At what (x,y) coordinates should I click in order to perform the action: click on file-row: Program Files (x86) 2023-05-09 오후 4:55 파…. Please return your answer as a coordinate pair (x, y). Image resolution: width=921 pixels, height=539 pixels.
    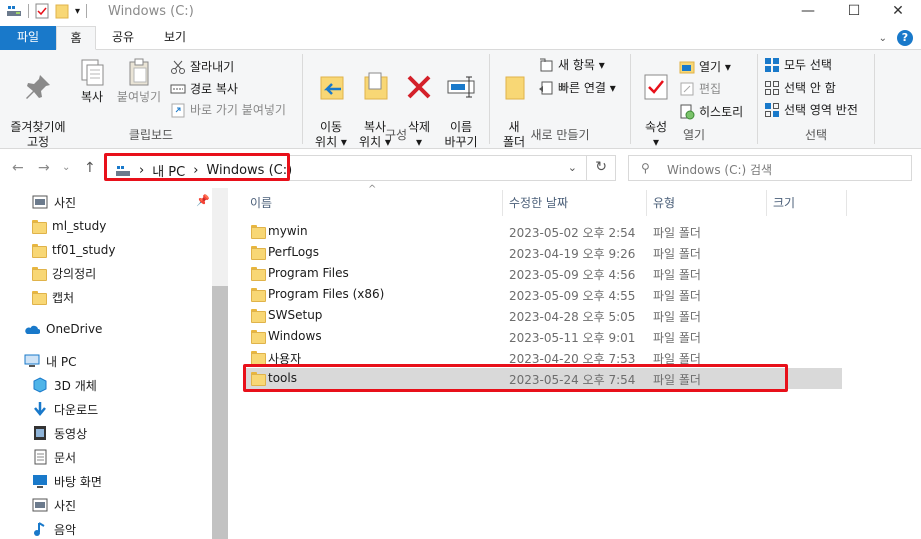
    Looking at the image, I should click on (544, 294).